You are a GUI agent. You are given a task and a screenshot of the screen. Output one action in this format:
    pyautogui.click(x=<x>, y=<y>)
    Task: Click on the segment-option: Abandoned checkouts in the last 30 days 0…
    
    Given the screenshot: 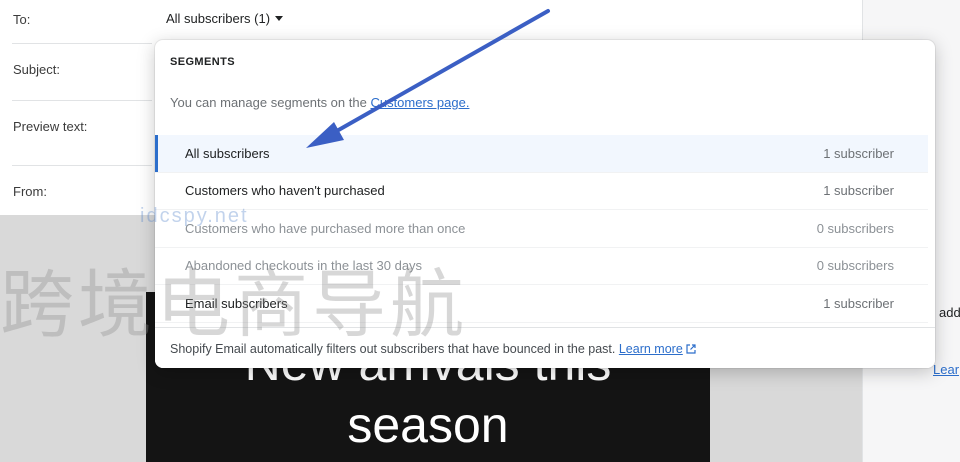 What is the action you would take?
    pyautogui.click(x=541, y=266)
    